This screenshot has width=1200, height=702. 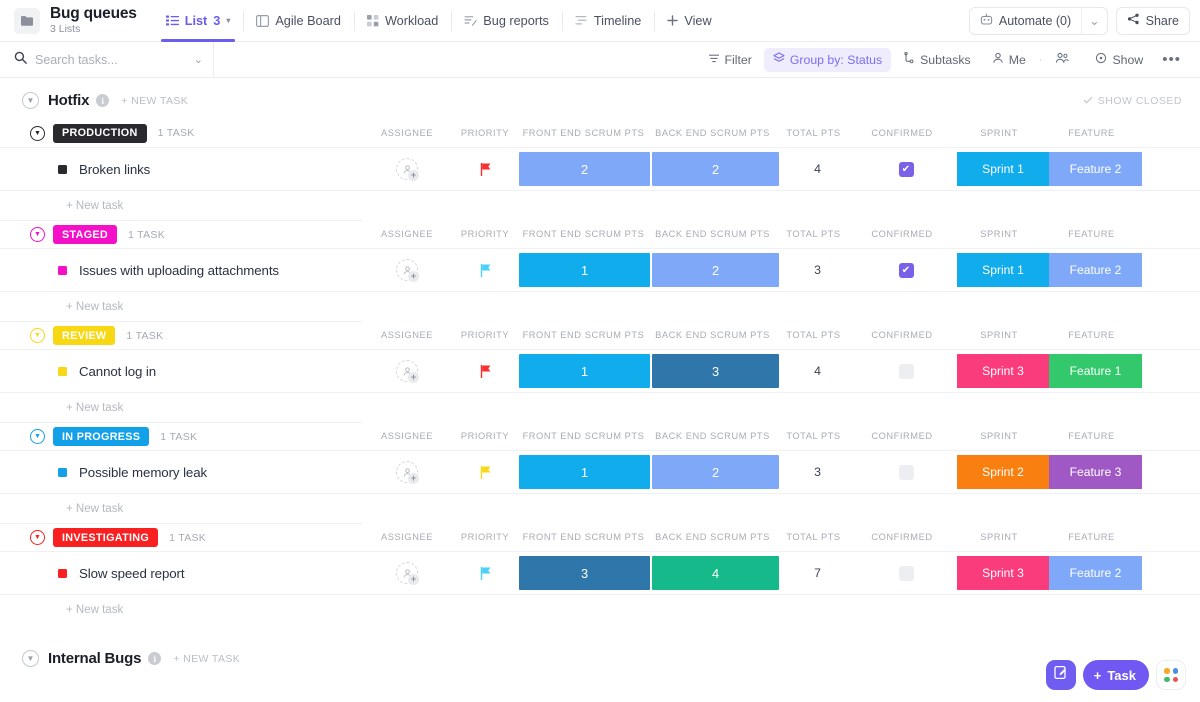 I want to click on tab-agile-board: Agile Board, so click(x=298, y=21).